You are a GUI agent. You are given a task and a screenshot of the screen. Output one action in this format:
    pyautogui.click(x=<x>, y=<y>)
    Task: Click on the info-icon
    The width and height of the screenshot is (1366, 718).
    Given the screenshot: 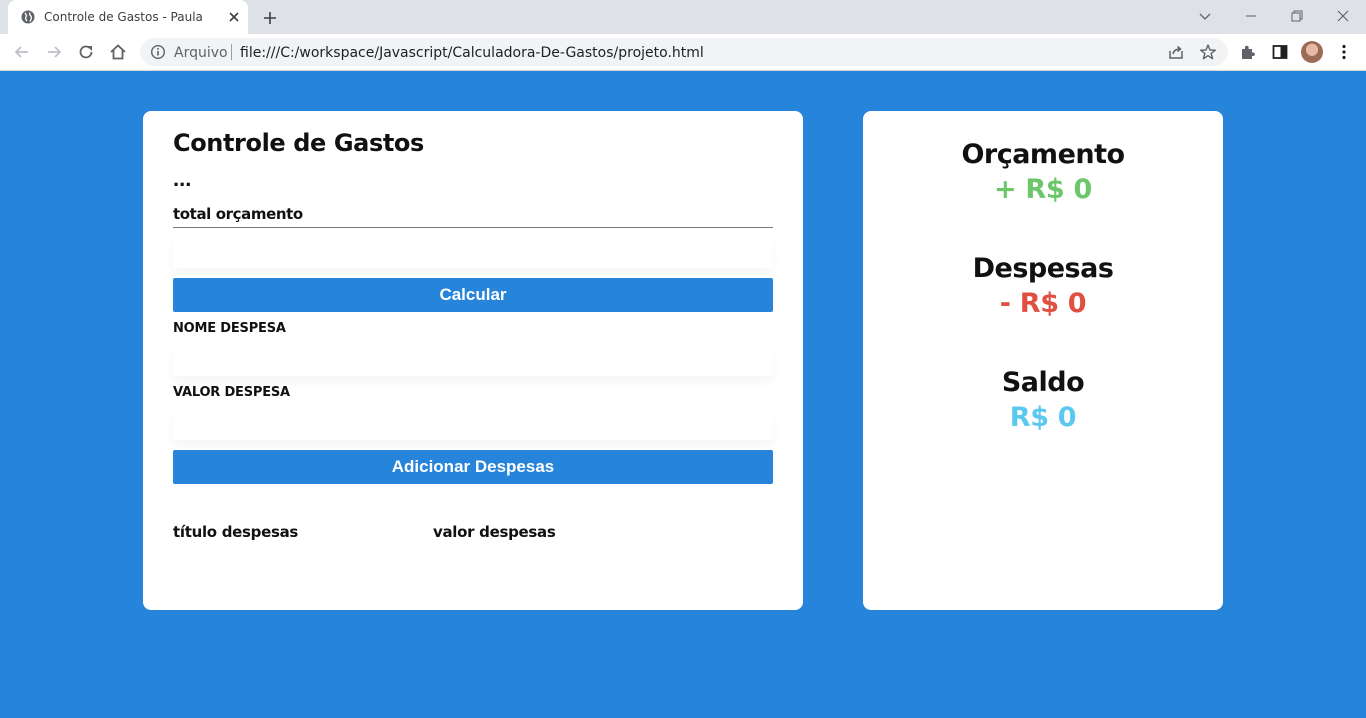 What is the action you would take?
    pyautogui.click(x=158, y=52)
    